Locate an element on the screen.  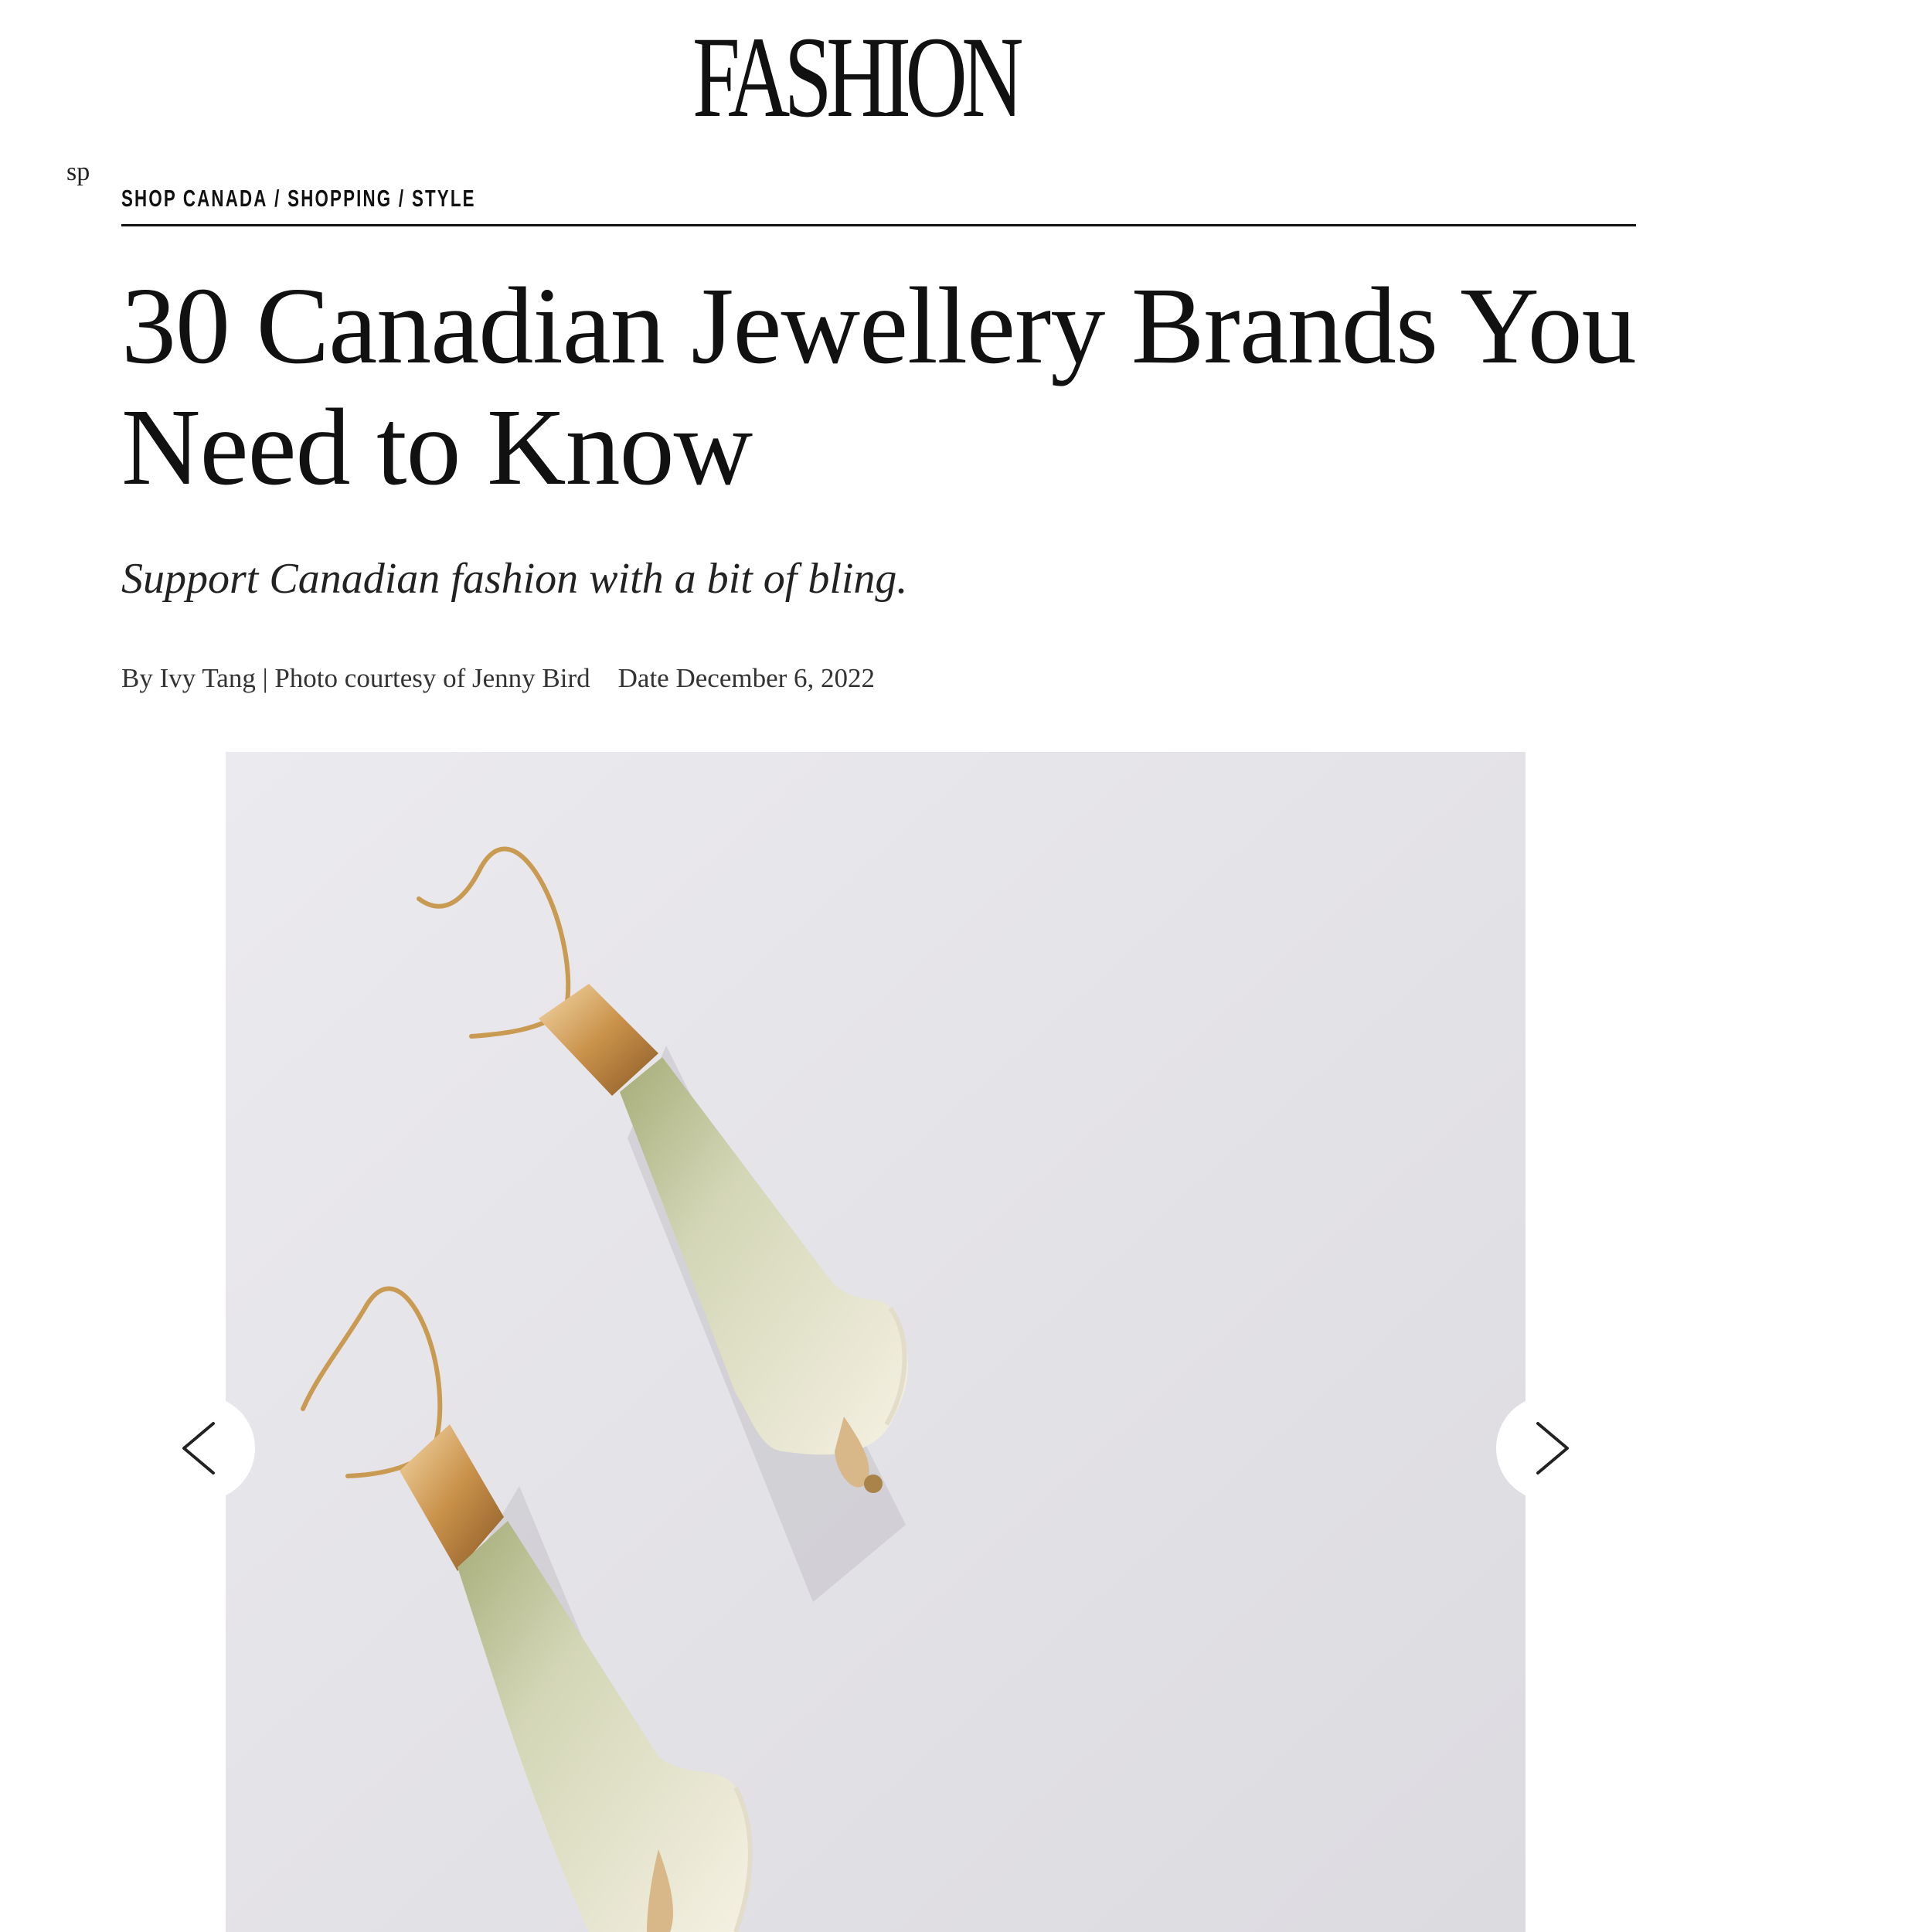
date-label: Date is located at coordinates (643, 678).